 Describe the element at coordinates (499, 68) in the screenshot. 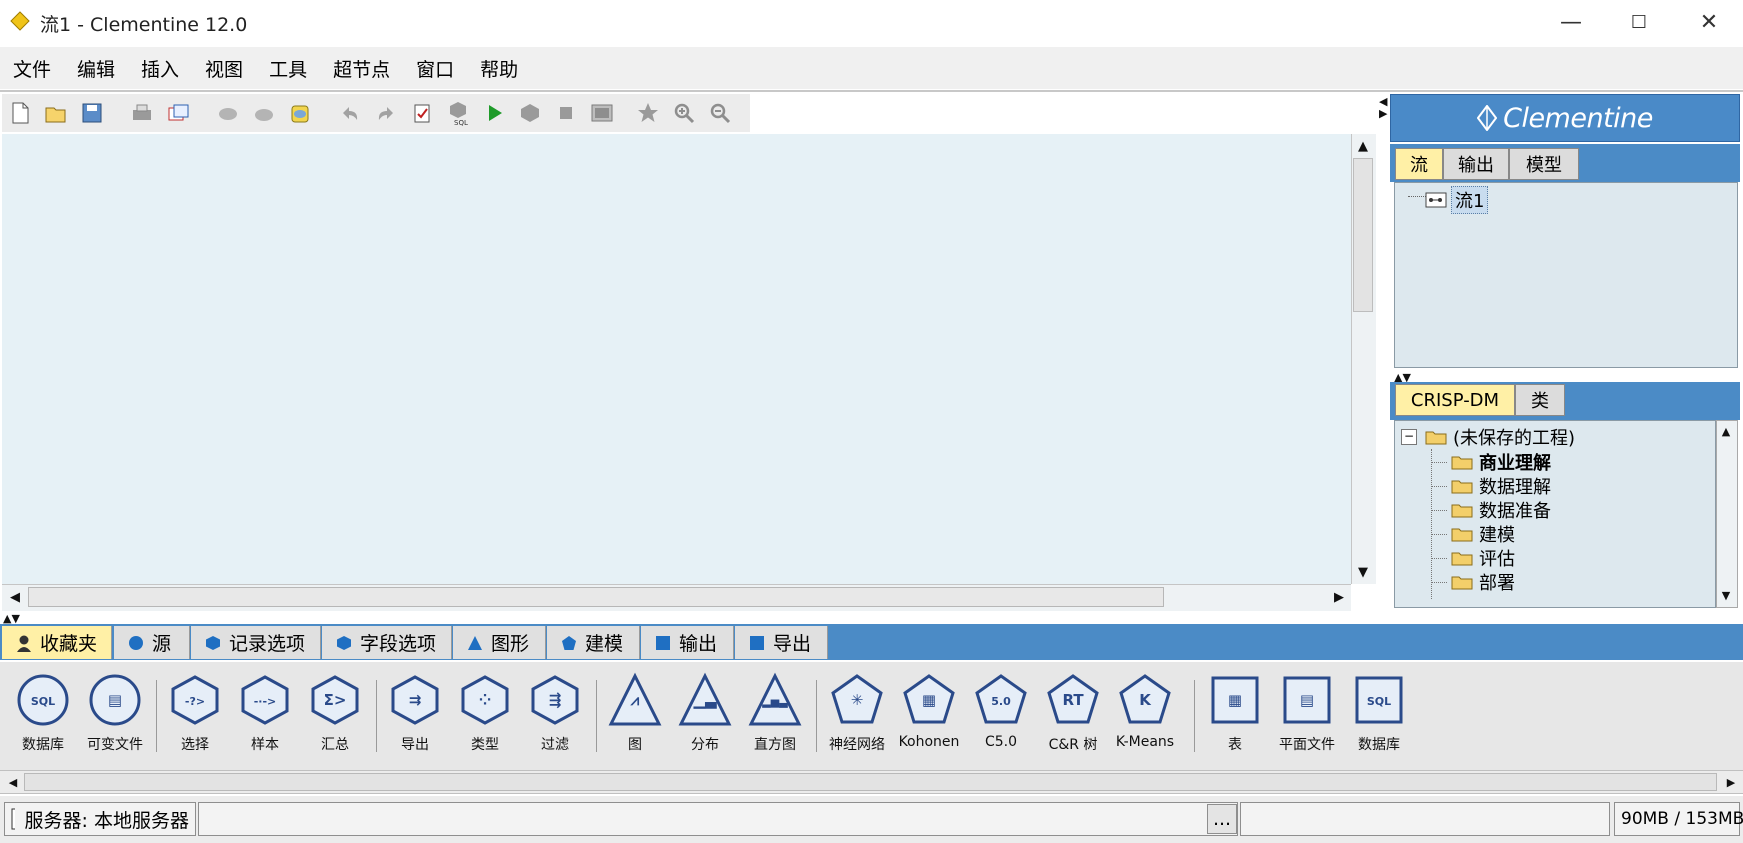

I see `menu-help: 帮助` at that location.